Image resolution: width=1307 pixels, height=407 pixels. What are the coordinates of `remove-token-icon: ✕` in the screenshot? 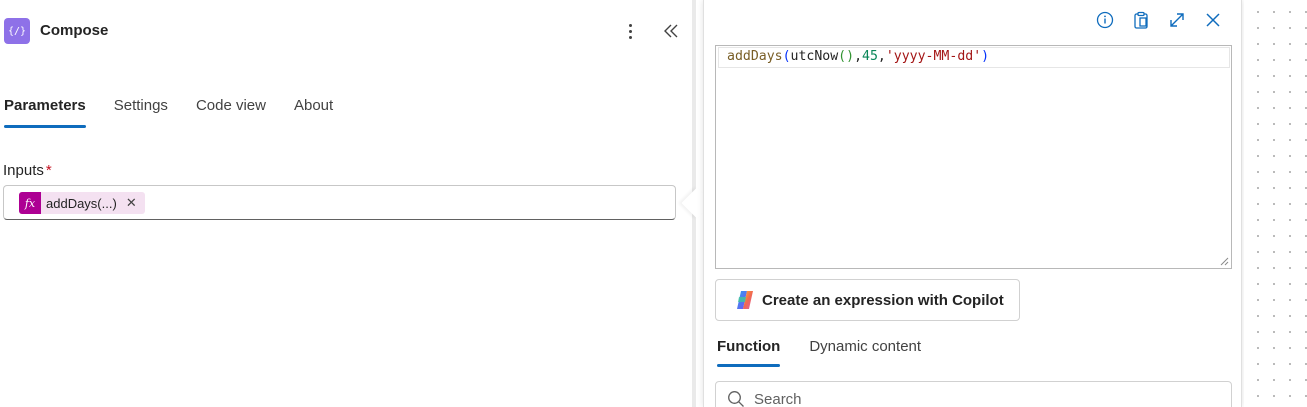 It's located at (131, 203).